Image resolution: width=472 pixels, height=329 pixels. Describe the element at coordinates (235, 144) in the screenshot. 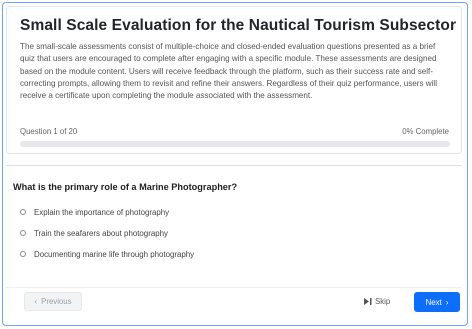

I see `progress-bar` at that location.